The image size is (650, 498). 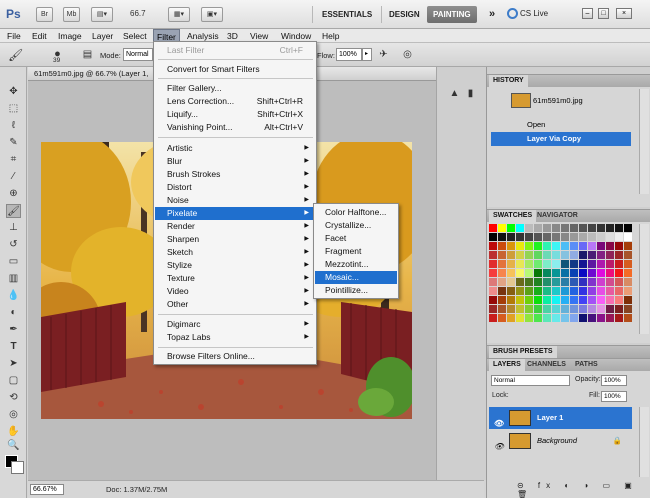 I want to click on move-tool-icon: ✥, so click(x=13, y=92).